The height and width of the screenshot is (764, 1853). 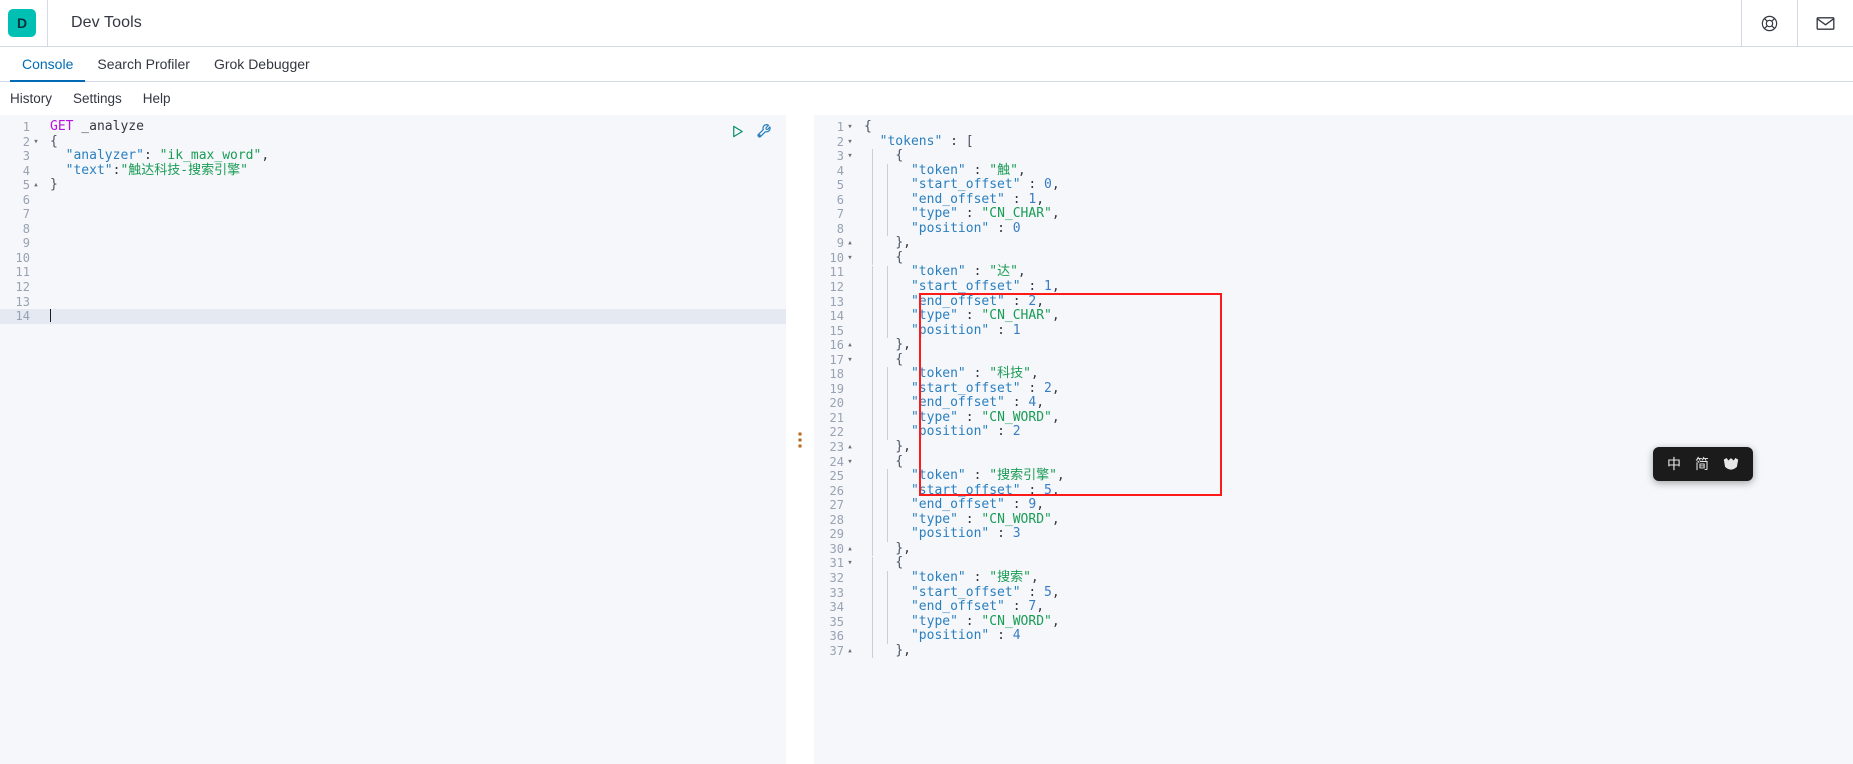 What do you see at coordinates (1333, 214) in the screenshot?
I see `code-line: 7 "type" : "CN_CHAR",` at bounding box center [1333, 214].